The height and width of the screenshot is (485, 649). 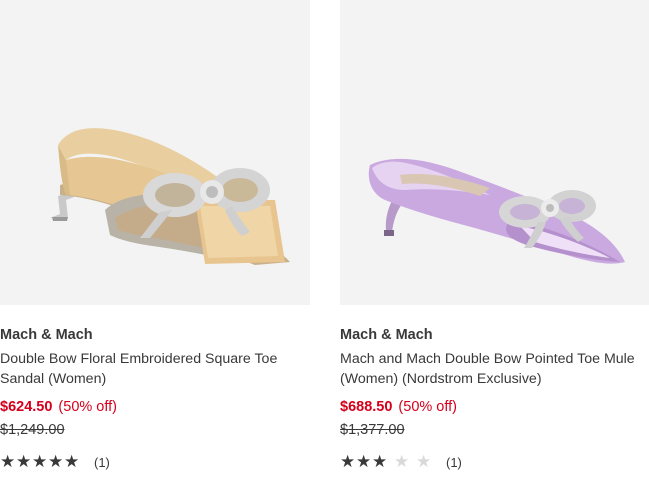 I want to click on mule-image, so click(x=496, y=211).